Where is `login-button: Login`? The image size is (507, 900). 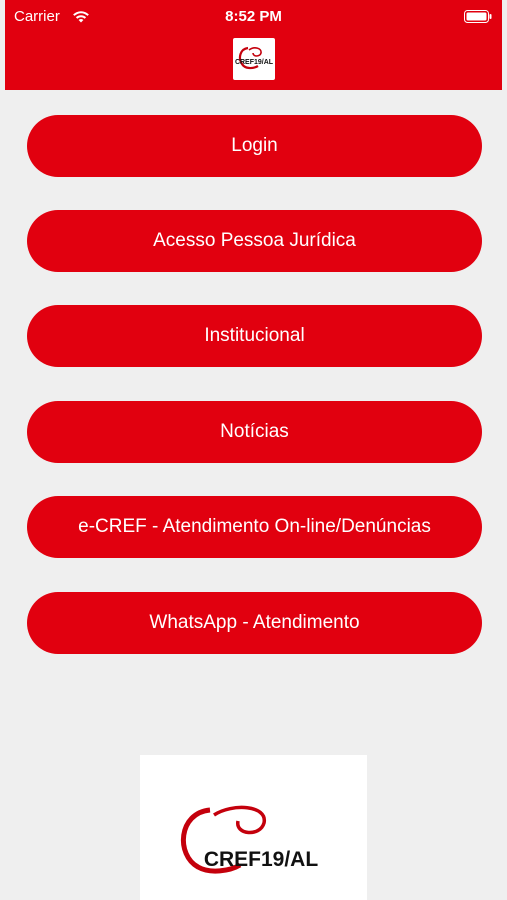
login-button: Login is located at coordinates (254, 146).